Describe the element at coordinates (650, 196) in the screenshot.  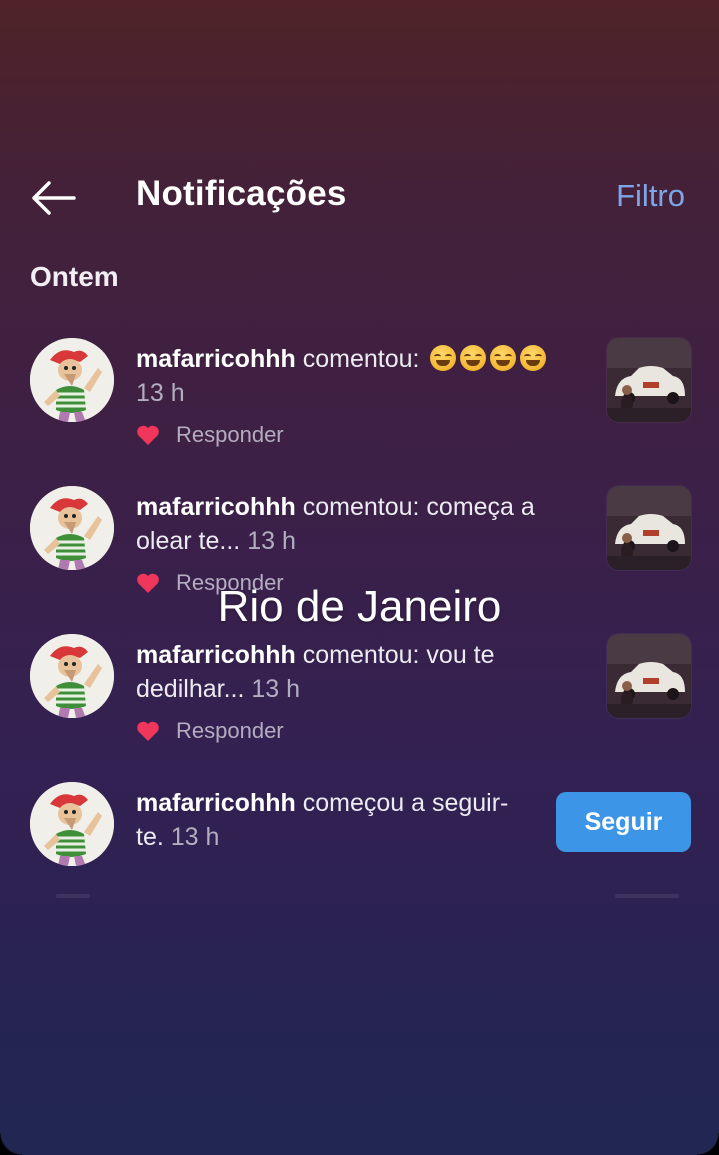
I see `filter-button: Filtro` at that location.